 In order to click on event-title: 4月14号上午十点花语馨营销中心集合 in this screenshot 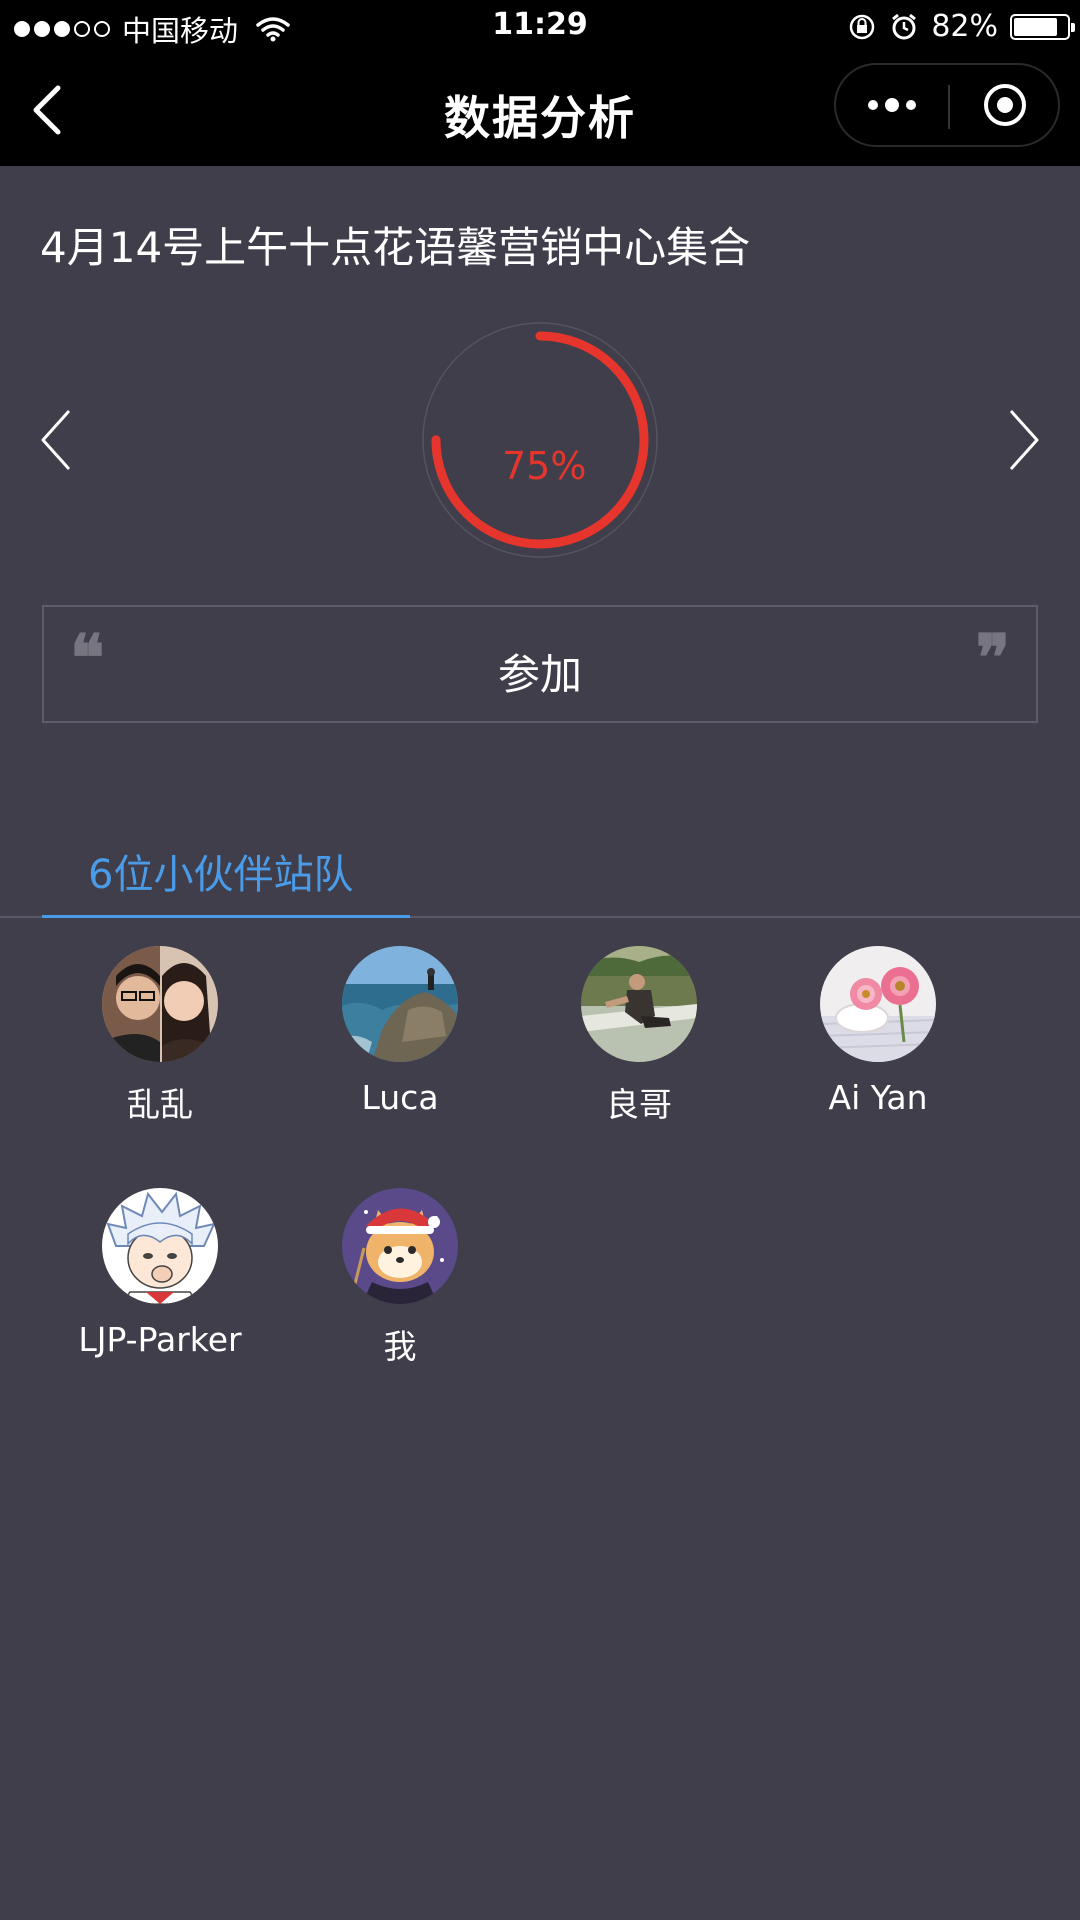, I will do `click(395, 247)`.